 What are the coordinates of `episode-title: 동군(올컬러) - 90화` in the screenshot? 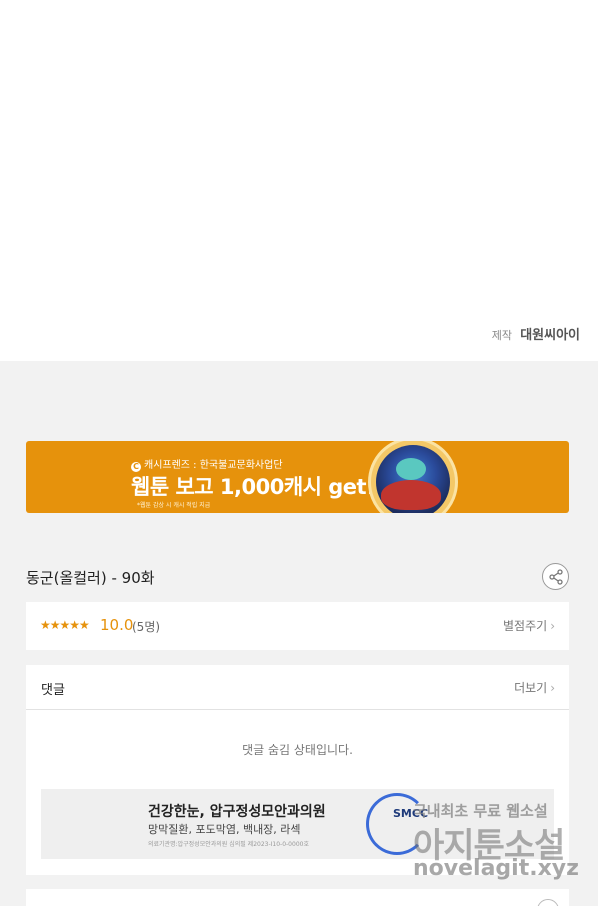 It's located at (90, 578).